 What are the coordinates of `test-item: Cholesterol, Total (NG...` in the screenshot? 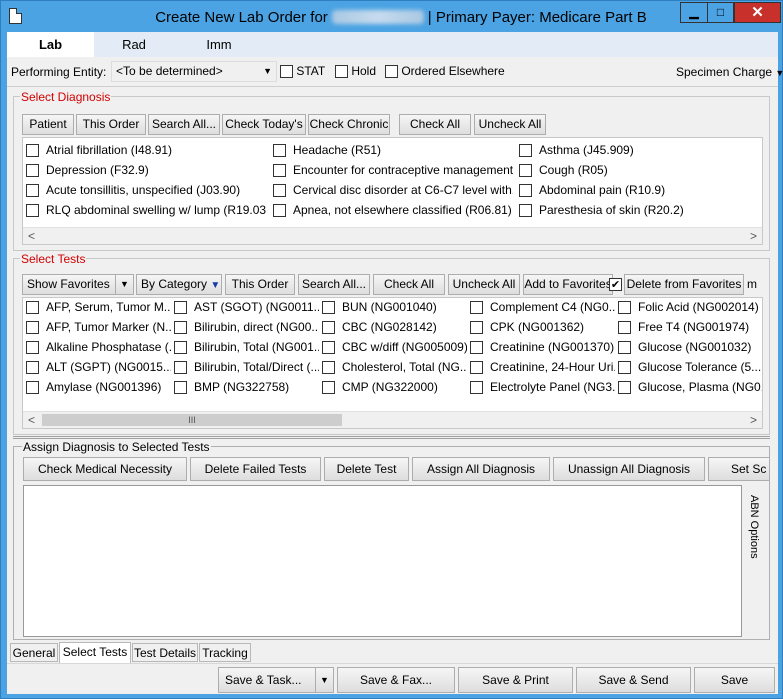 It's located at (394, 367).